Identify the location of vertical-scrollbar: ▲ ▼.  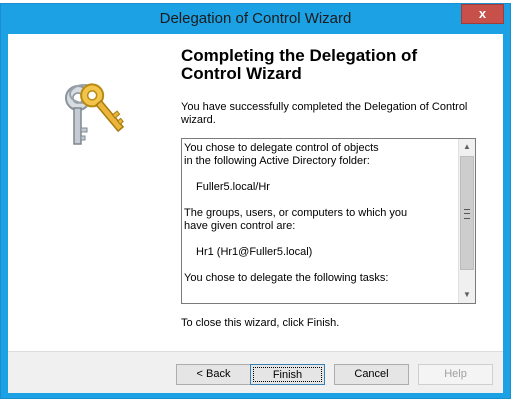
(466, 221).